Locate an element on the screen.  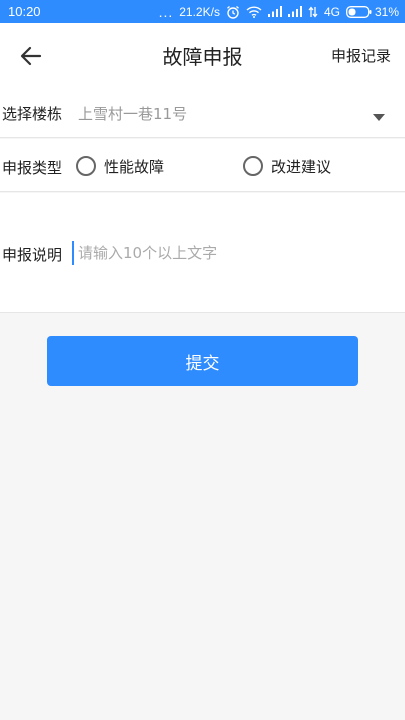
records-link: 申报记录 is located at coordinates (361, 55).